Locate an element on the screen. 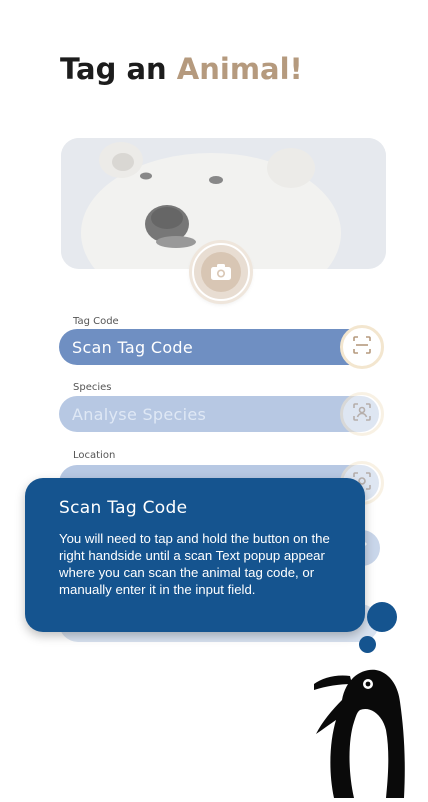 This screenshot has width=428, height=802. tooltip-title: Scan Tag Code is located at coordinates (123, 508).